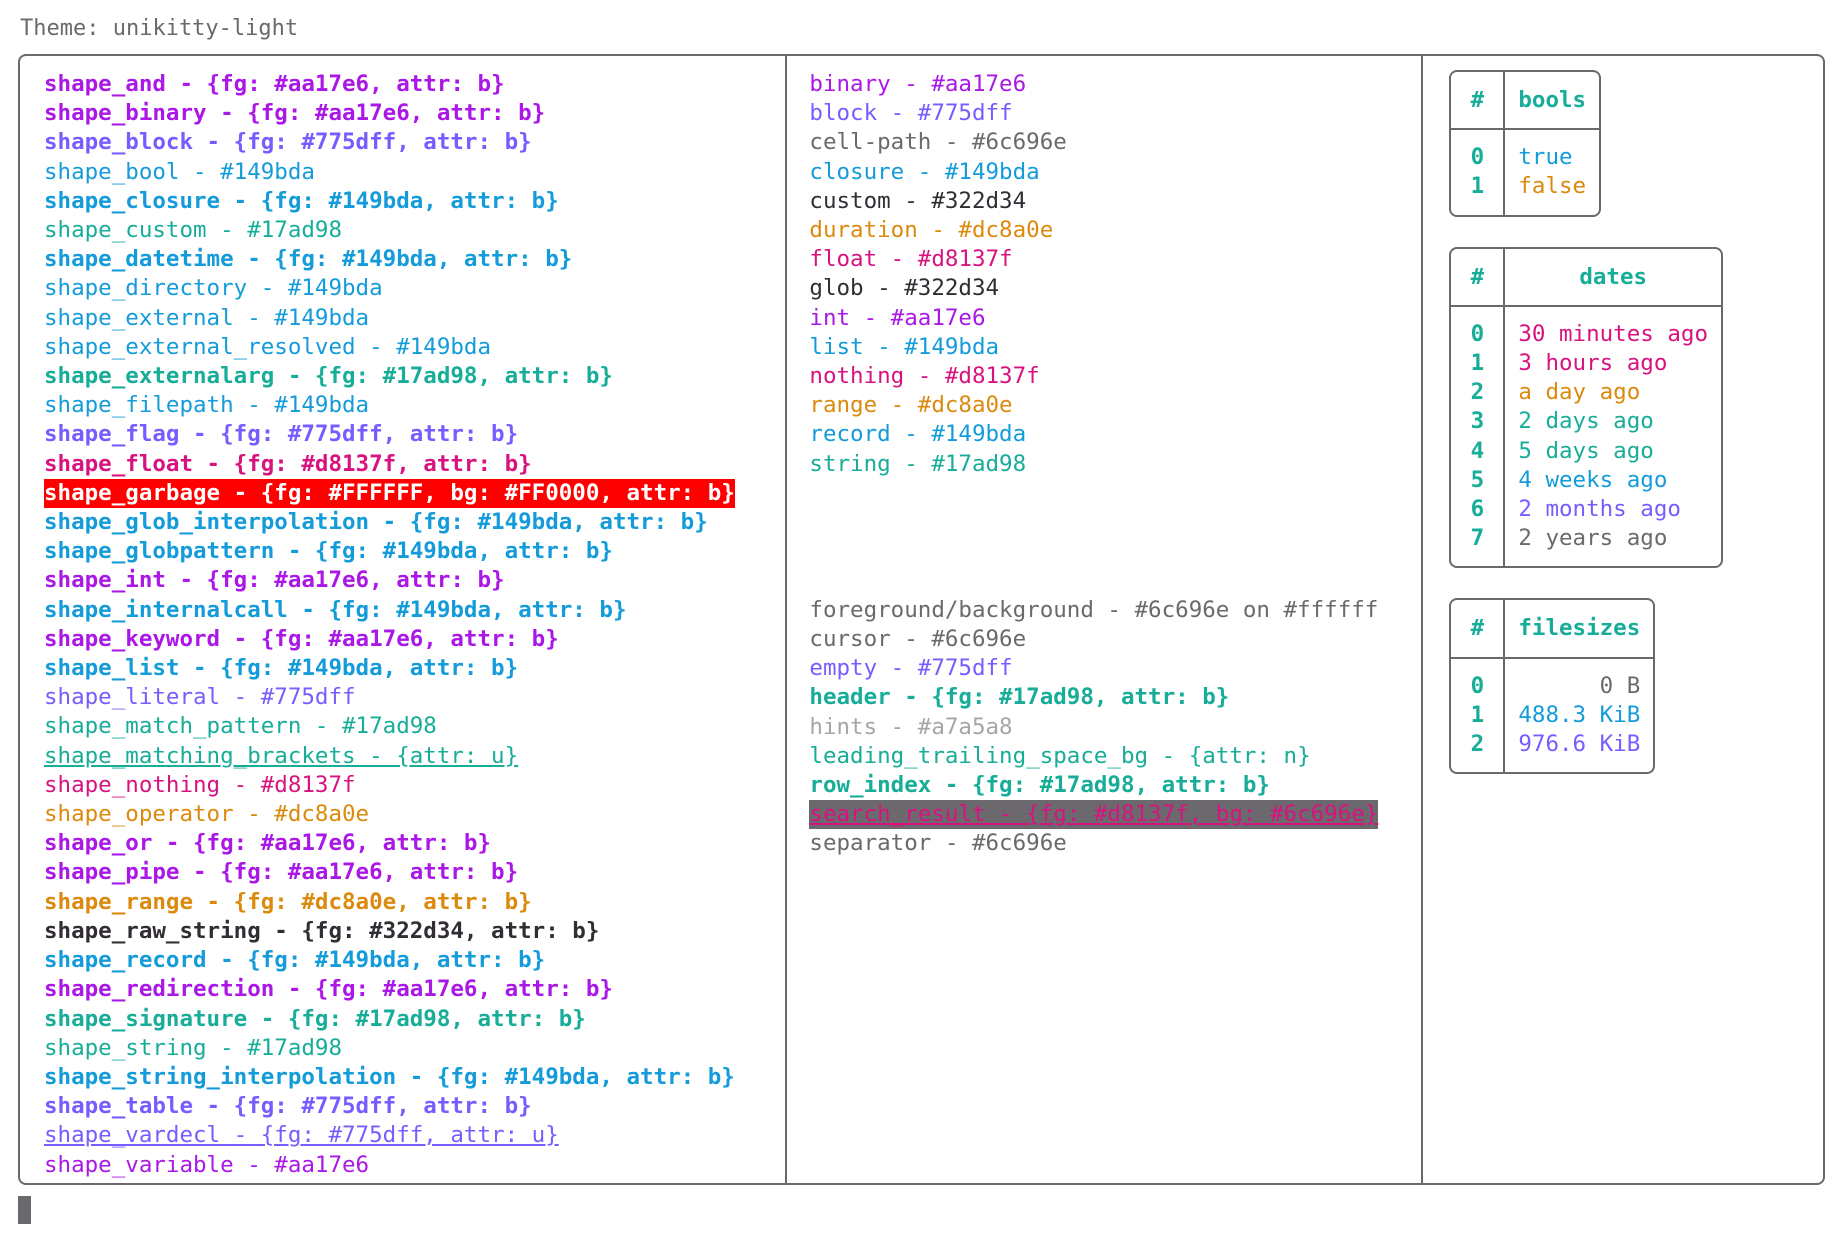 This screenshot has height=1238, width=1843. Describe the element at coordinates (904, 346) in the screenshot. I see `type-entry: list - #149bda` at that location.